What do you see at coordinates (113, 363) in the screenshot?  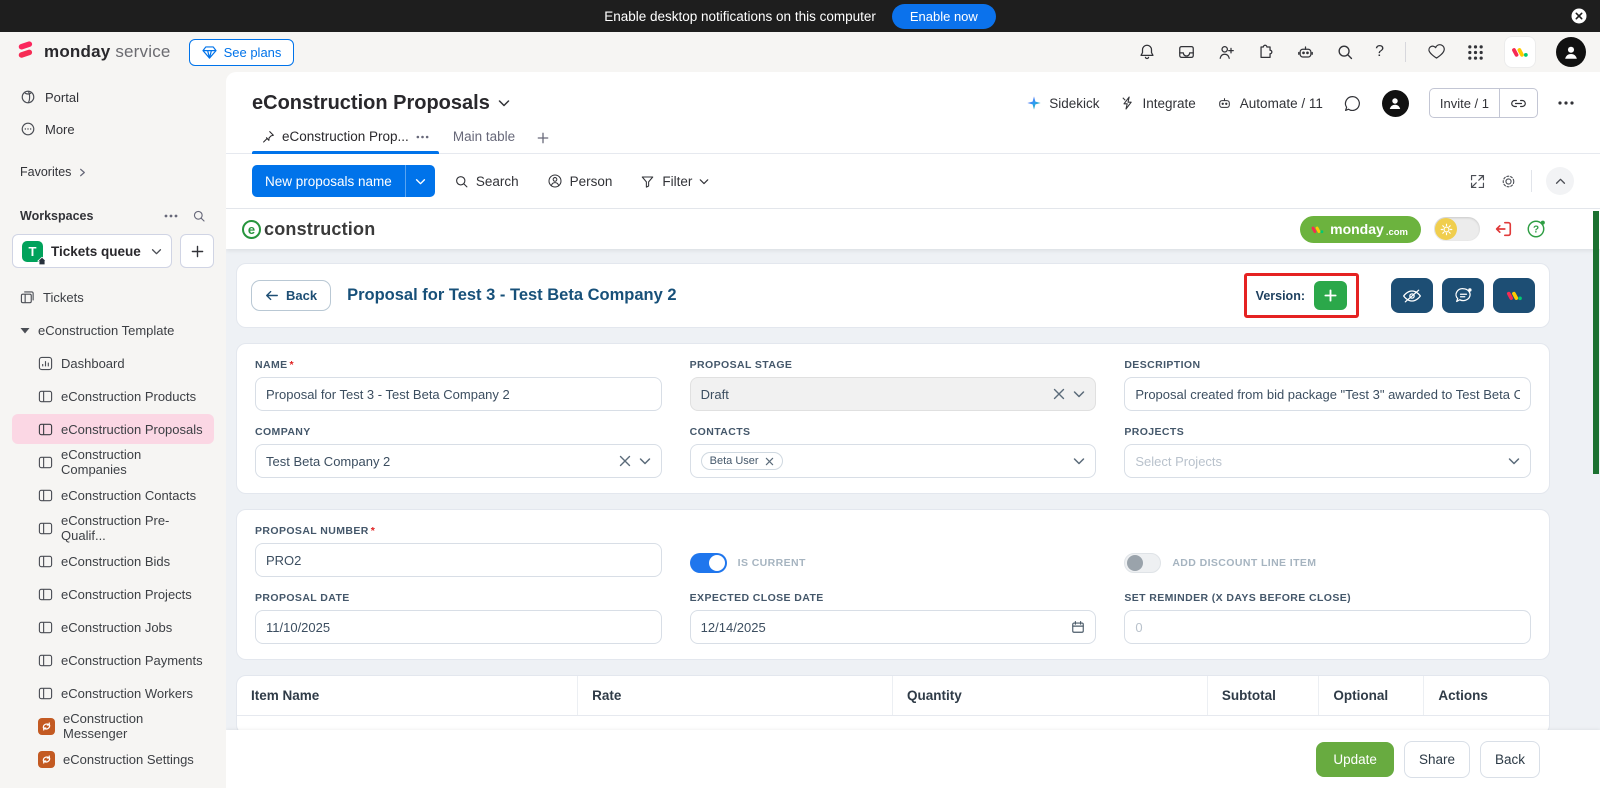 I see `sidebar-item-dashboard: Dashboard` at bounding box center [113, 363].